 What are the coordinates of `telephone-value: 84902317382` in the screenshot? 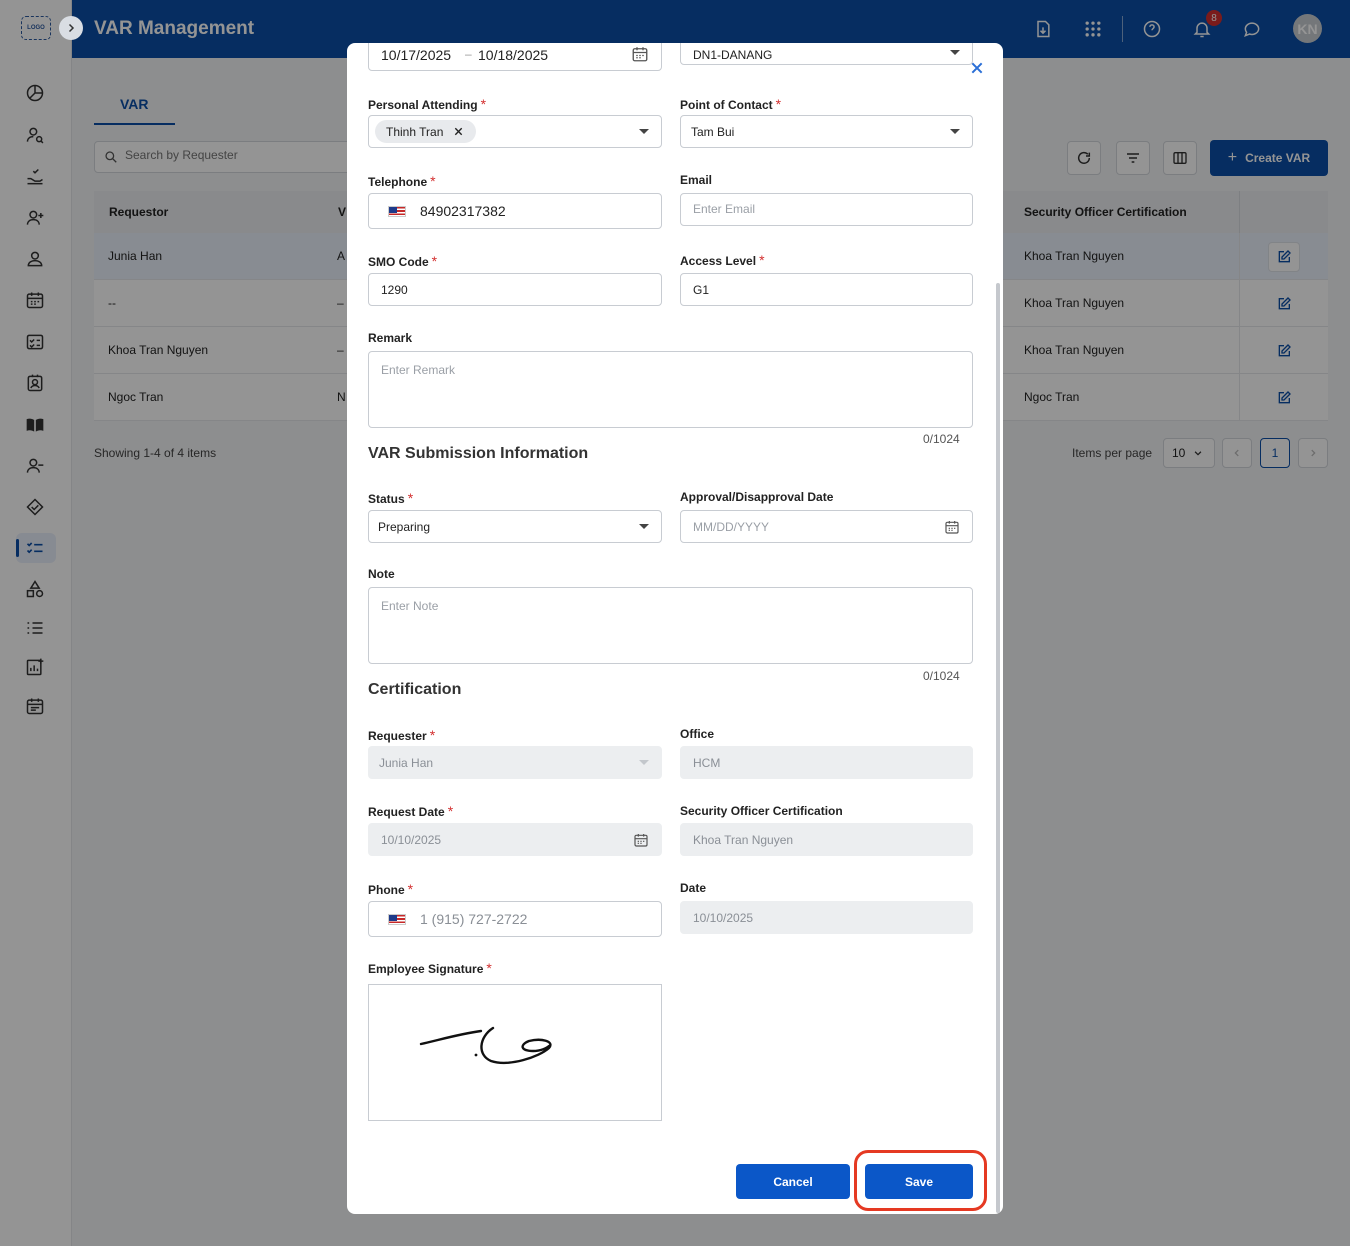 It's located at (463, 211).